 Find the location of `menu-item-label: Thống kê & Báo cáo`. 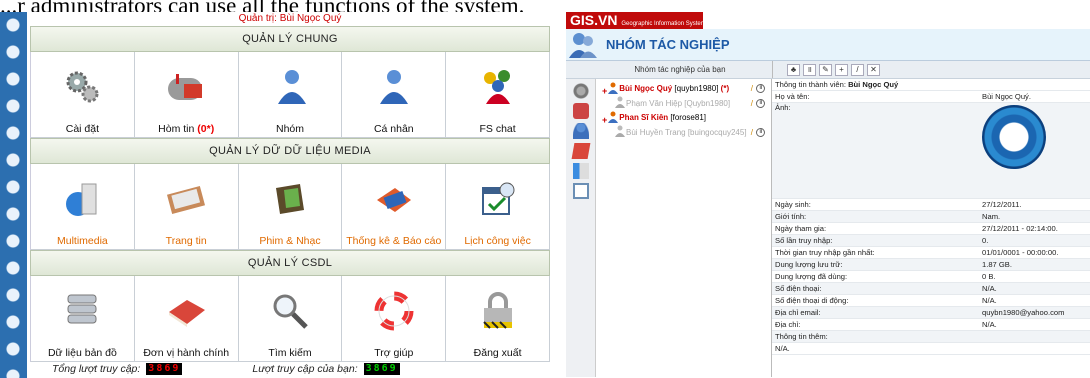

menu-item-label: Thống kê & Báo cáo is located at coordinates (394, 241).